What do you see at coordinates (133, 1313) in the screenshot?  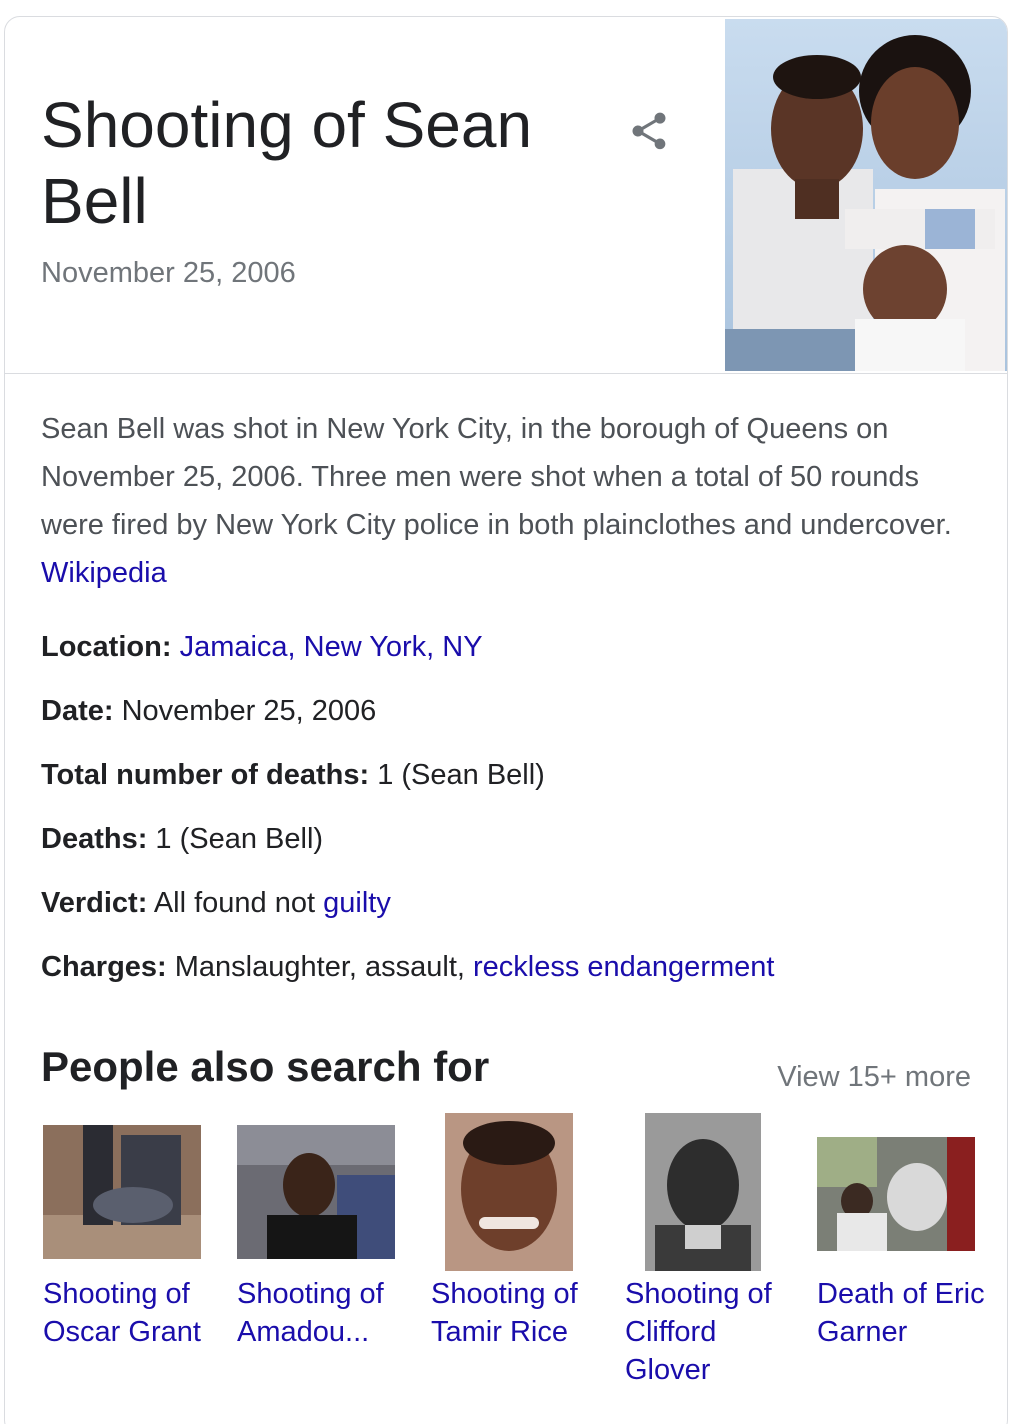 I see `pasf-label-oscar-grant: Shooting of Oscar Grant` at bounding box center [133, 1313].